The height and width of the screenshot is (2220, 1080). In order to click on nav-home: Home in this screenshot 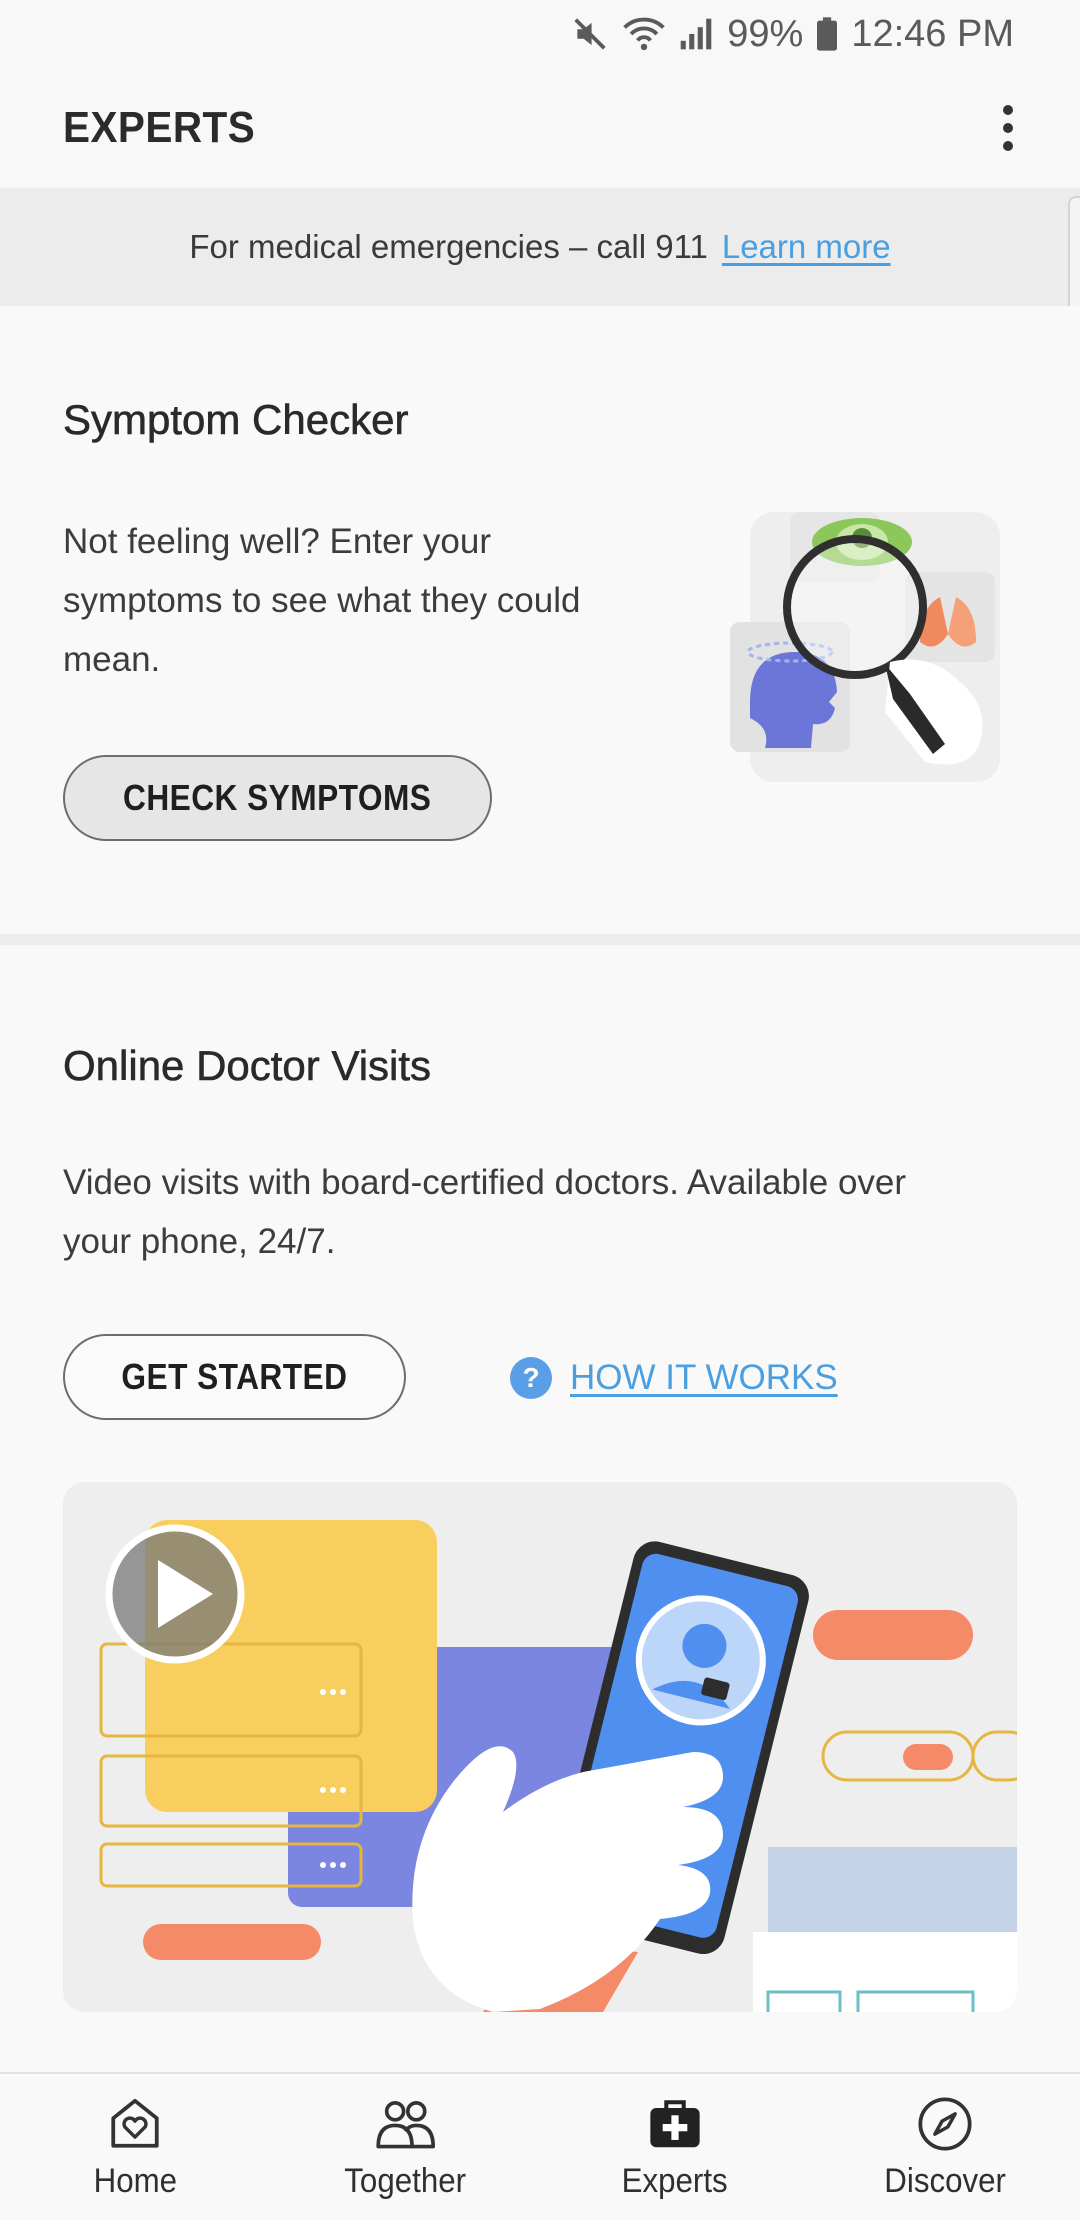, I will do `click(135, 2147)`.